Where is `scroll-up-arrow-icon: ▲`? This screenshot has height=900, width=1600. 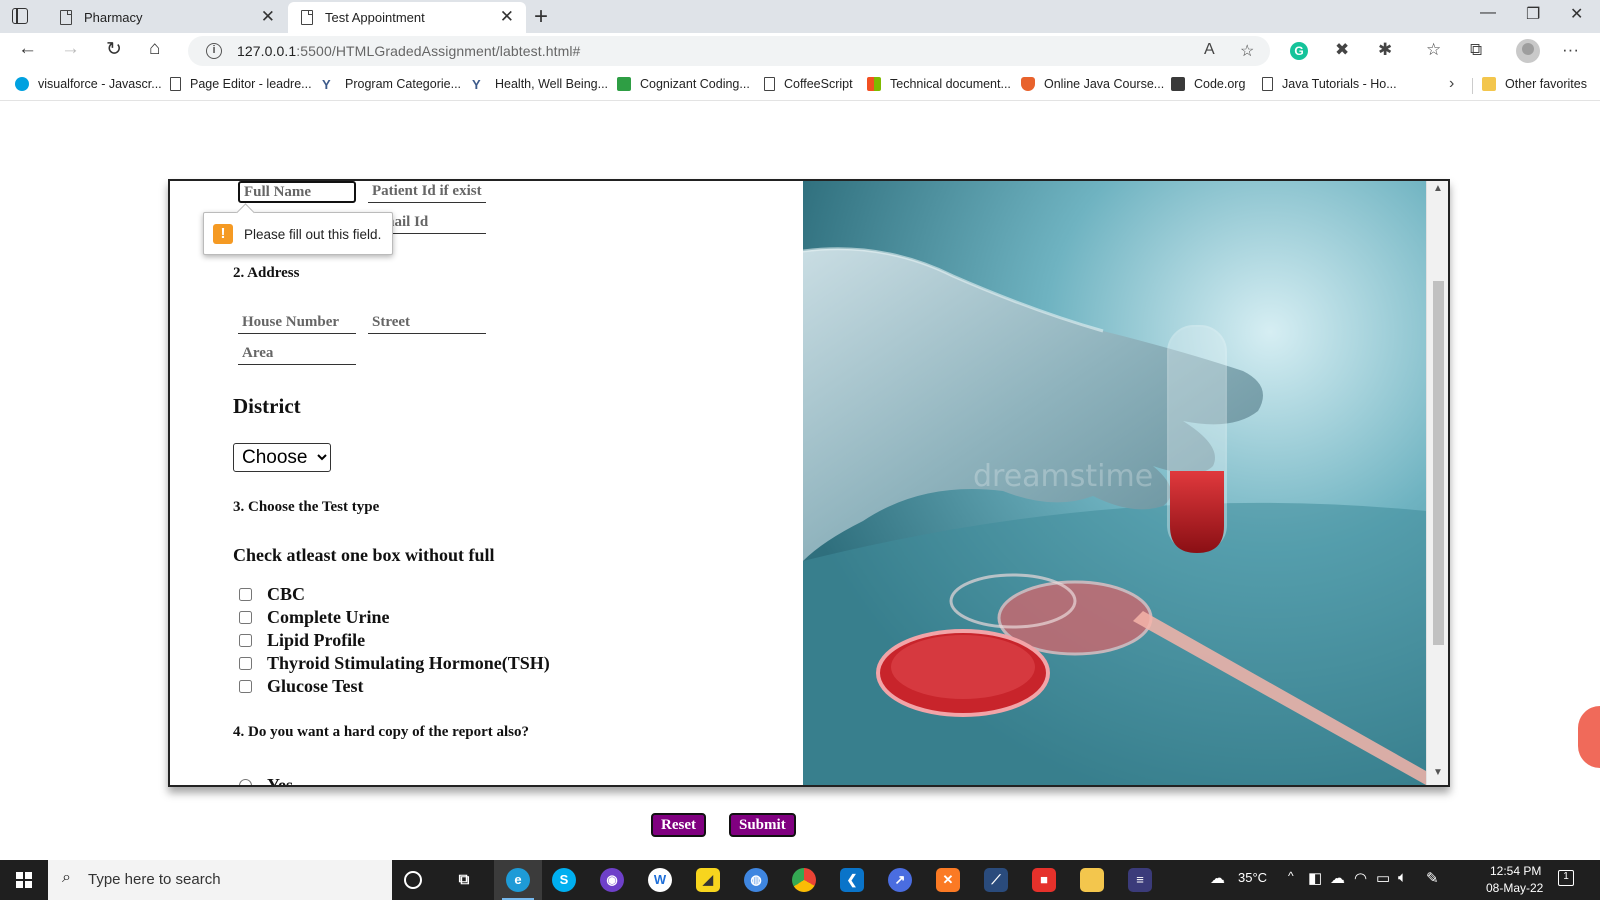
scroll-up-arrow-icon: ▲ is located at coordinates (1438, 188).